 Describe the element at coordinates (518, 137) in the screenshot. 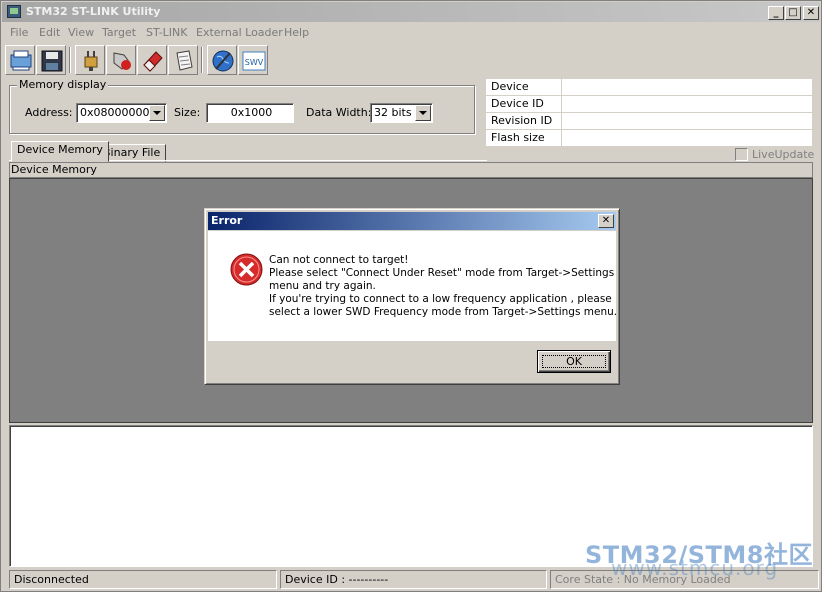

I see `device-info-key: Flash size` at that location.